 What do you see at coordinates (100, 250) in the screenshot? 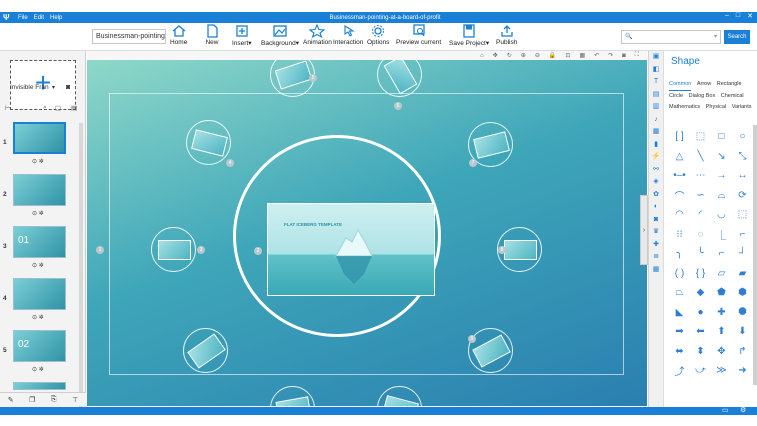
I see `path-number: 1` at bounding box center [100, 250].